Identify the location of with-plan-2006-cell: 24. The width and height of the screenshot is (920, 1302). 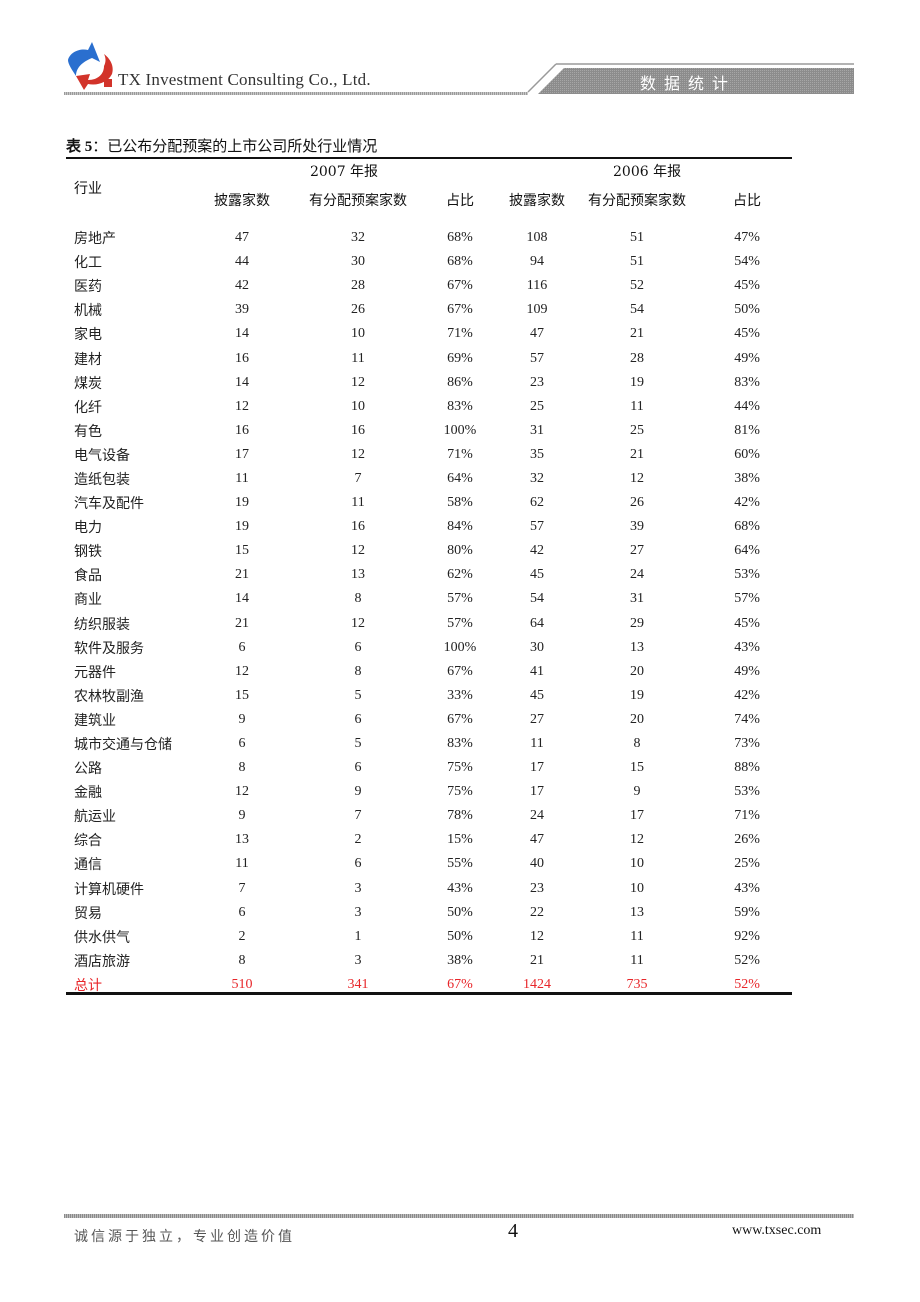
(637, 575).